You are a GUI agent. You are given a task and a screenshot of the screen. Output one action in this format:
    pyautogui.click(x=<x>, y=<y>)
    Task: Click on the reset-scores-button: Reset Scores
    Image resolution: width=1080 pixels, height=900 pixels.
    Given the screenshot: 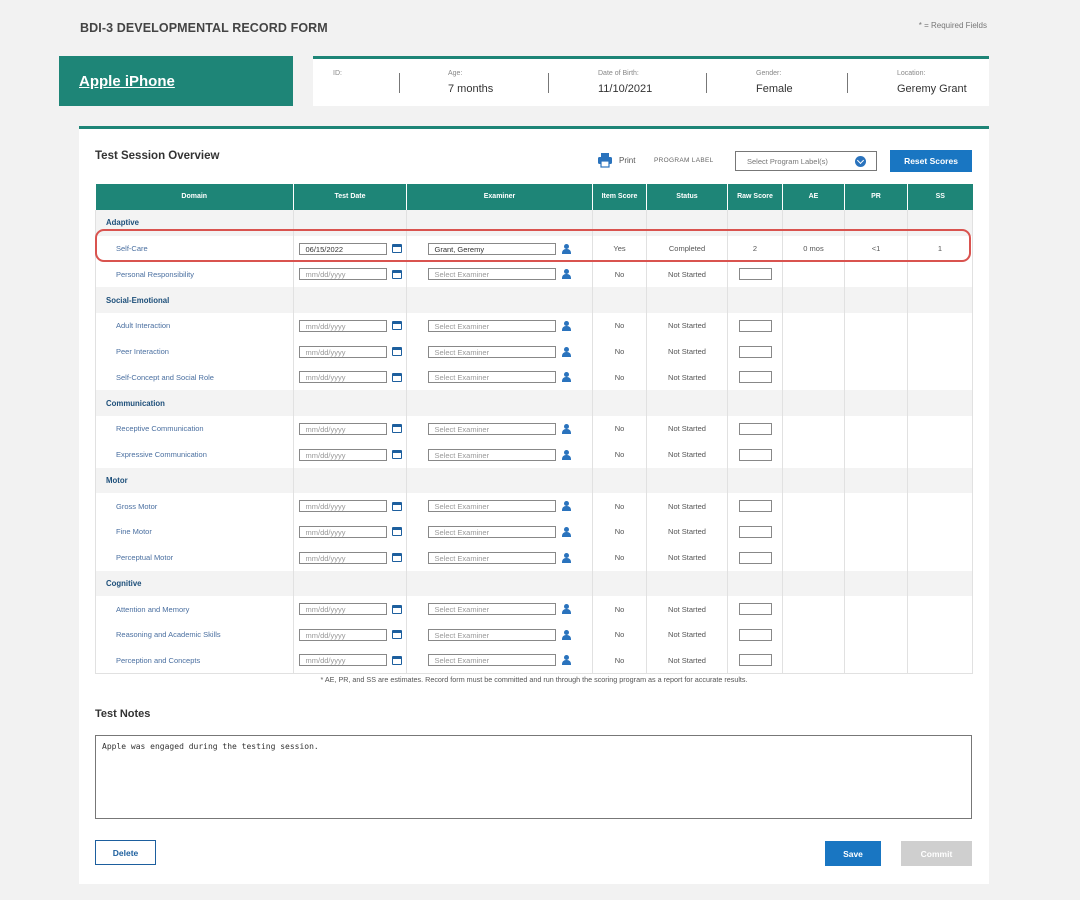 What is the action you would take?
    pyautogui.click(x=931, y=161)
    